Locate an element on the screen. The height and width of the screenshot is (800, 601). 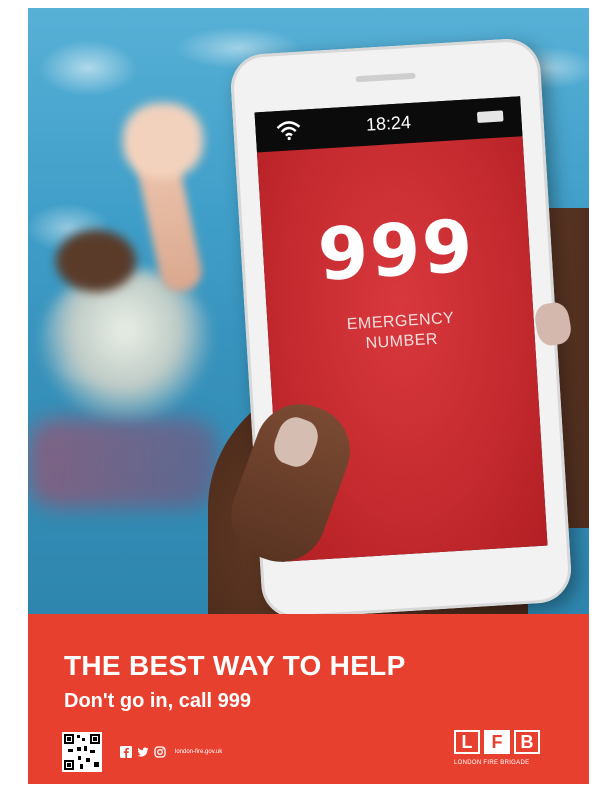
twitter-icon is located at coordinates (143, 752).